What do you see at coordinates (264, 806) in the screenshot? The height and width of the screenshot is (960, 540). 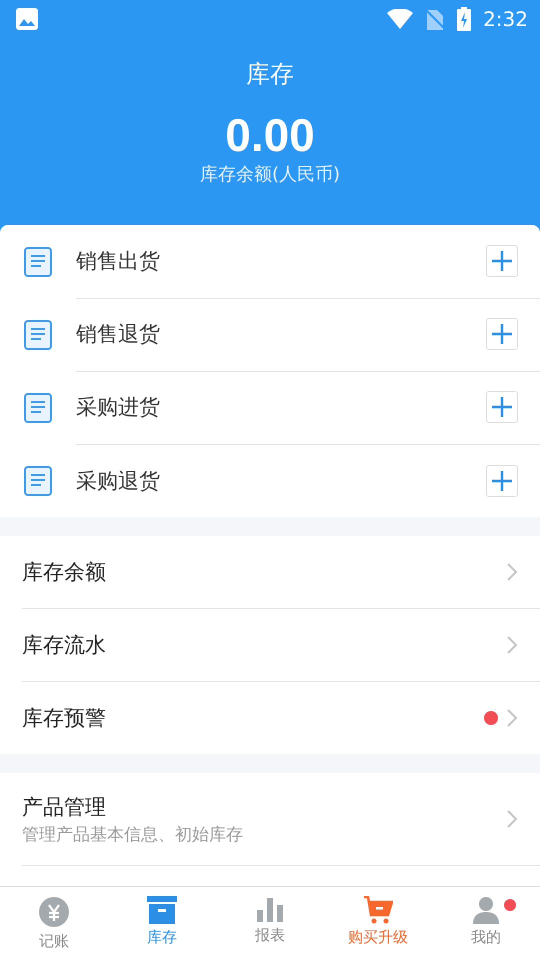 I see `menu-item-title: 产品管理` at bounding box center [264, 806].